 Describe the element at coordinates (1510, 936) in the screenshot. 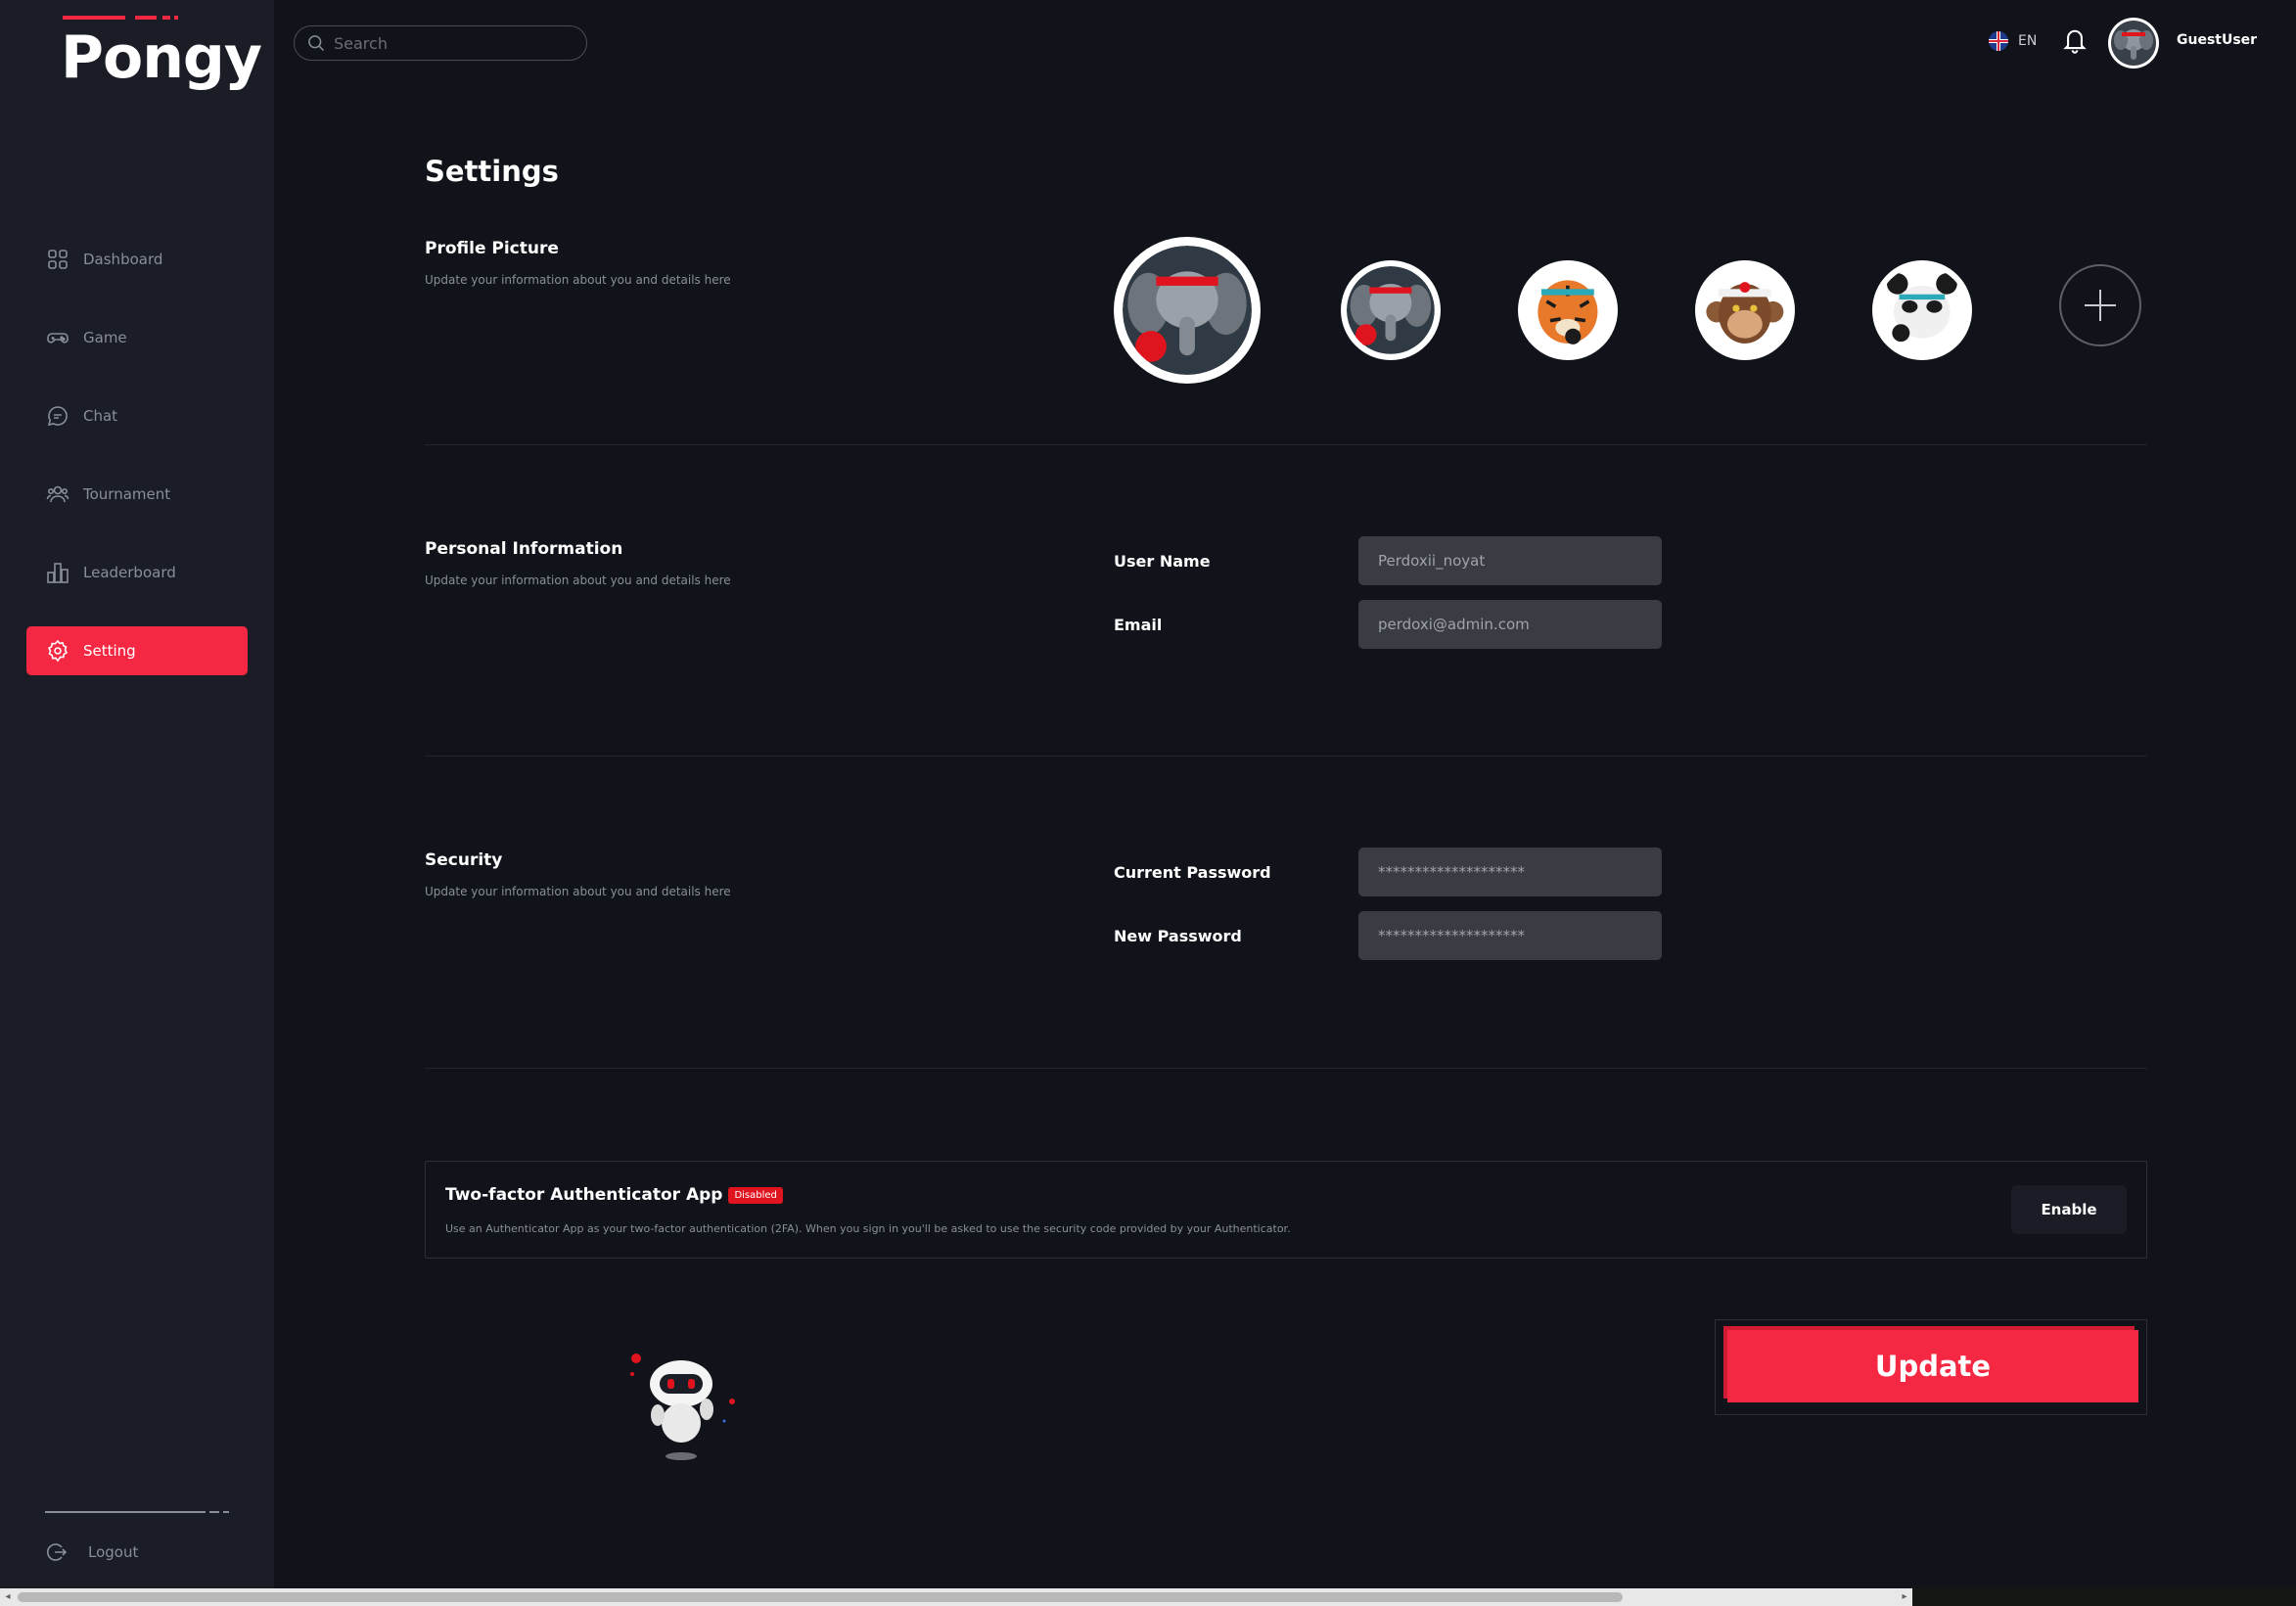

I see `new-password-field` at that location.